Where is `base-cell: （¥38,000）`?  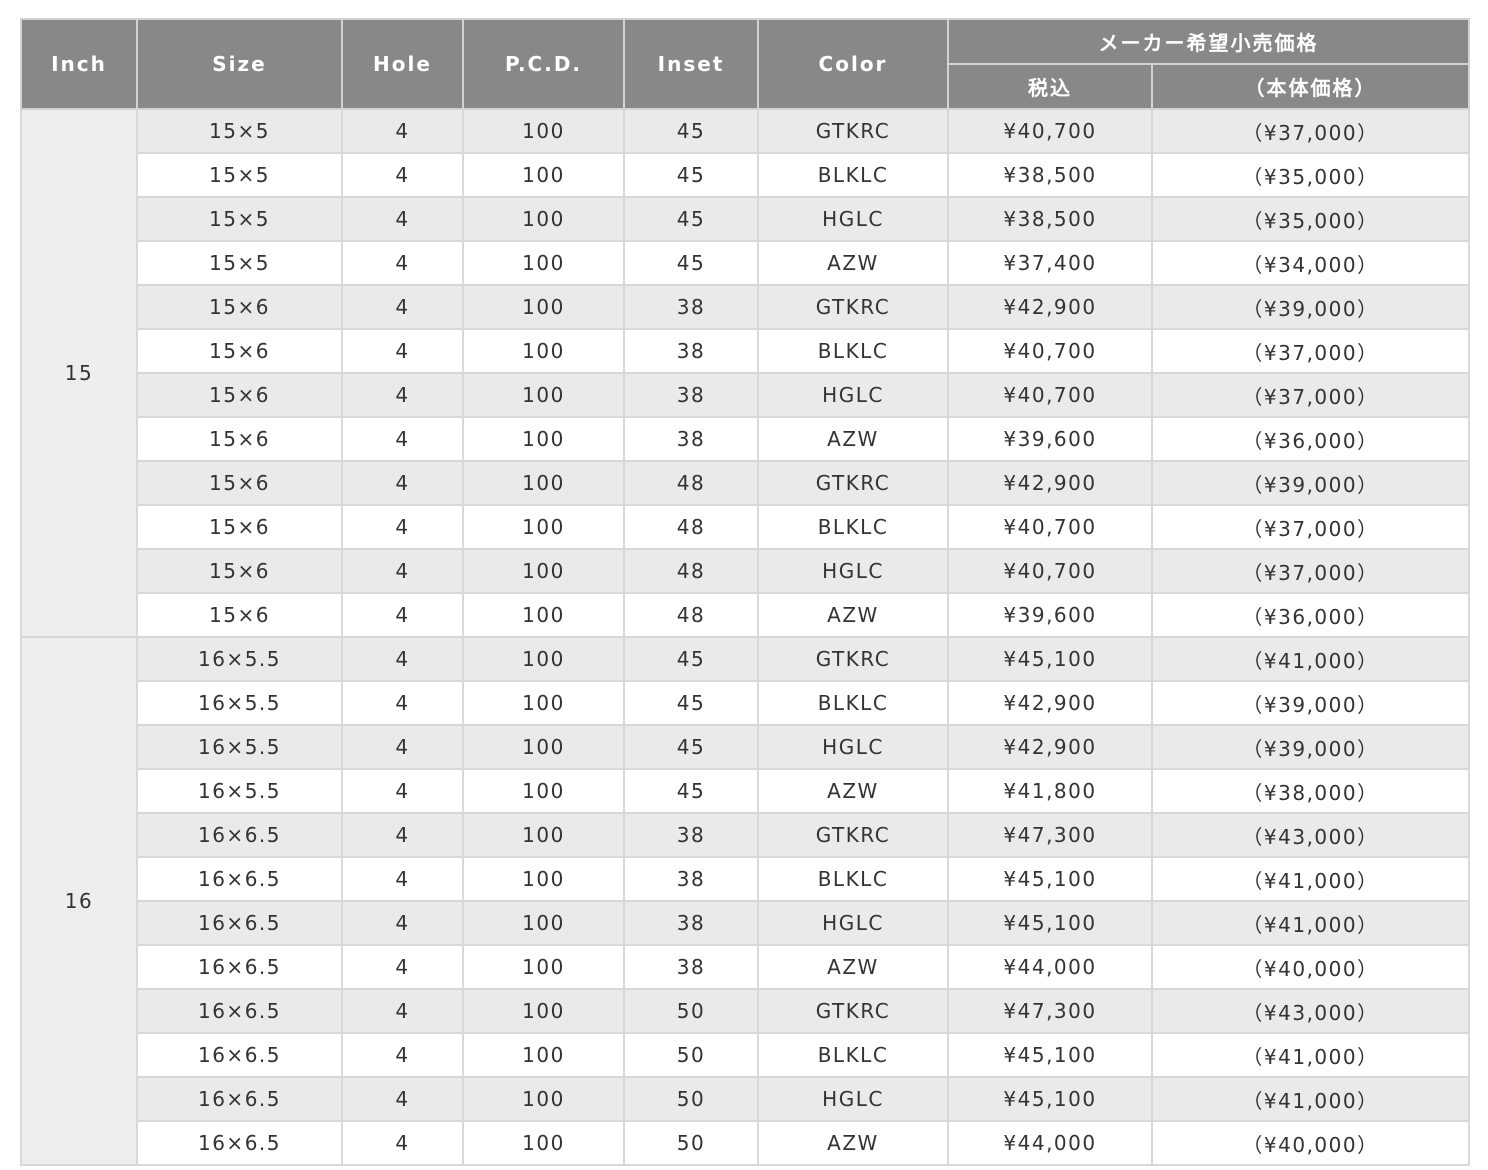
base-cell: （¥38,000） is located at coordinates (1310, 791).